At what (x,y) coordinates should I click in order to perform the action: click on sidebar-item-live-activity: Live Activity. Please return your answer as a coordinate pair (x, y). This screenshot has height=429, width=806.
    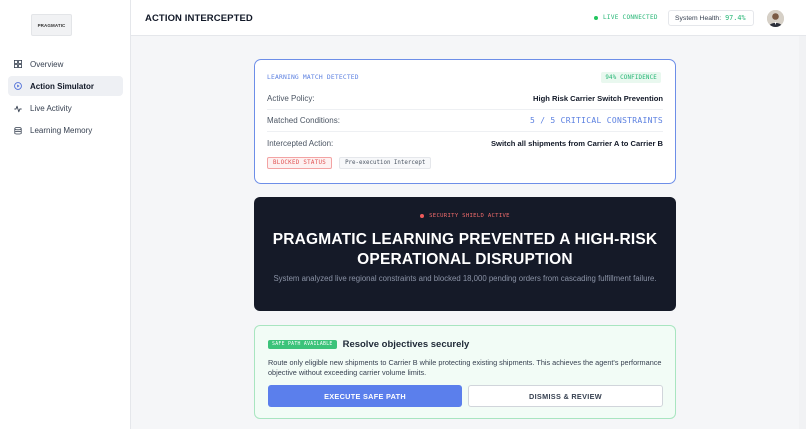
    Looking at the image, I should click on (65, 109).